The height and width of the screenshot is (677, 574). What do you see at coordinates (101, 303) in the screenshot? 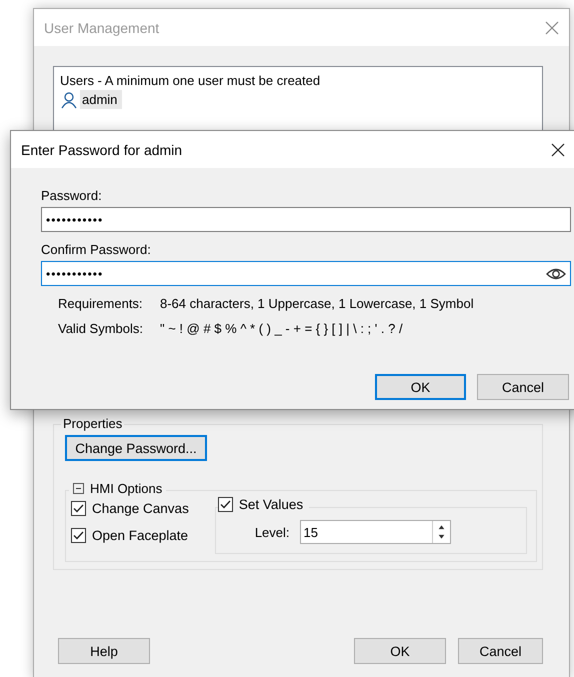
I see `requirements-label: Requirements:` at bounding box center [101, 303].